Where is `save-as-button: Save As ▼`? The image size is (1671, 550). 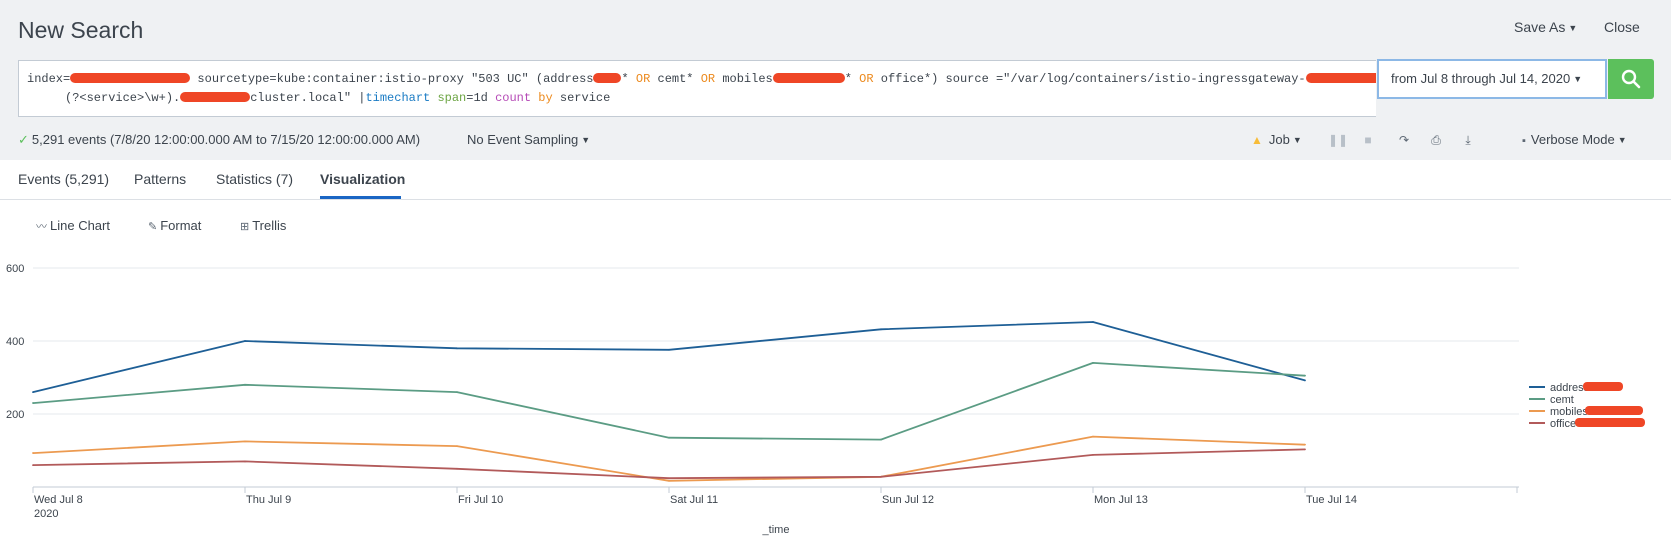 save-as-button: Save As ▼ is located at coordinates (1545, 27).